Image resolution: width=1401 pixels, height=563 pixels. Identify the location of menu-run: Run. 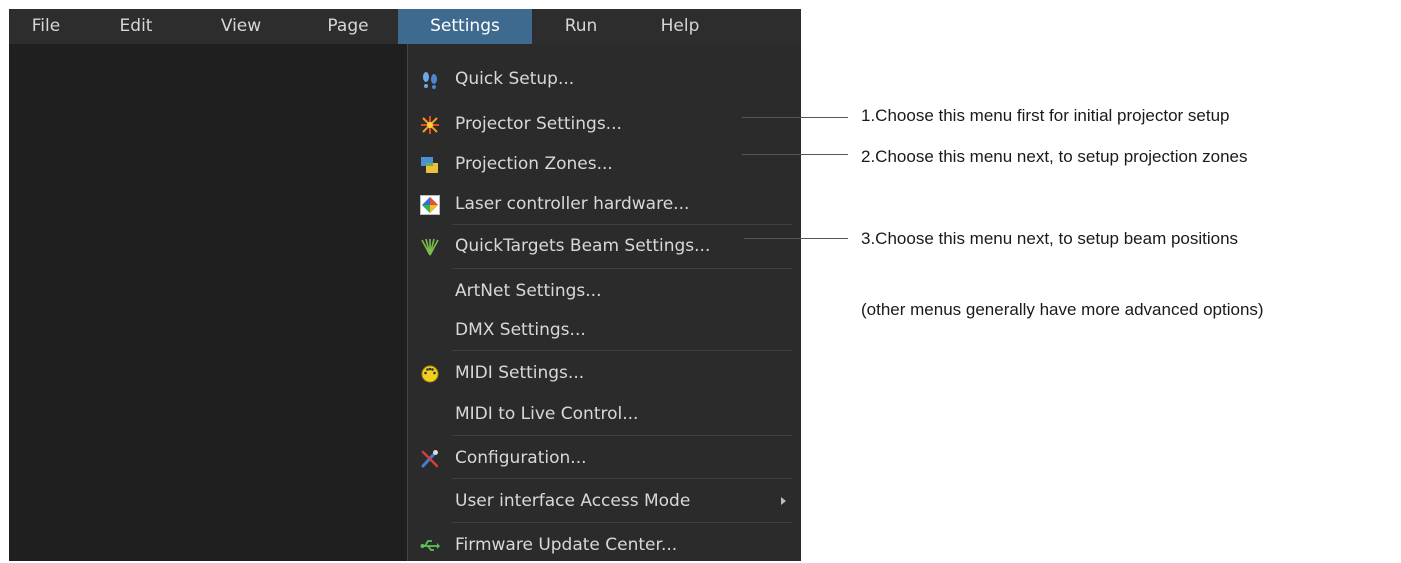
(581, 26).